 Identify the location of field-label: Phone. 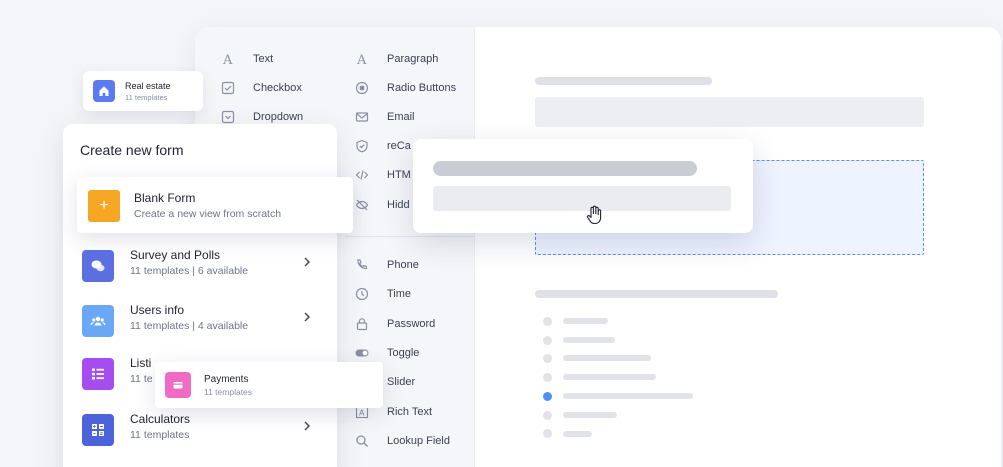
(403, 265).